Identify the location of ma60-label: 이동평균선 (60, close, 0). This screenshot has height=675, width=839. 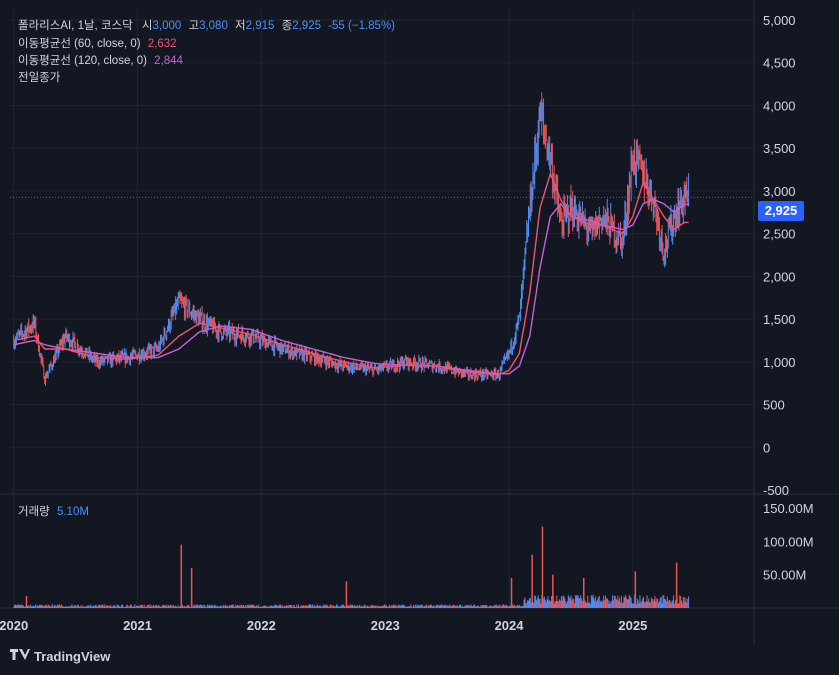
(79, 44).